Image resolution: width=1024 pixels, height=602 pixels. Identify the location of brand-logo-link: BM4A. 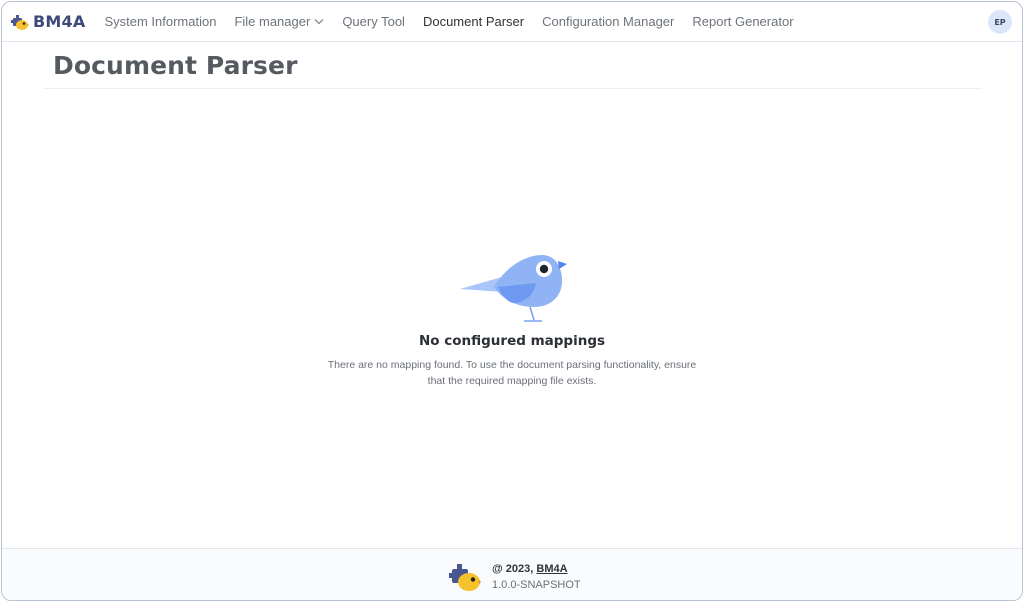
(48, 21).